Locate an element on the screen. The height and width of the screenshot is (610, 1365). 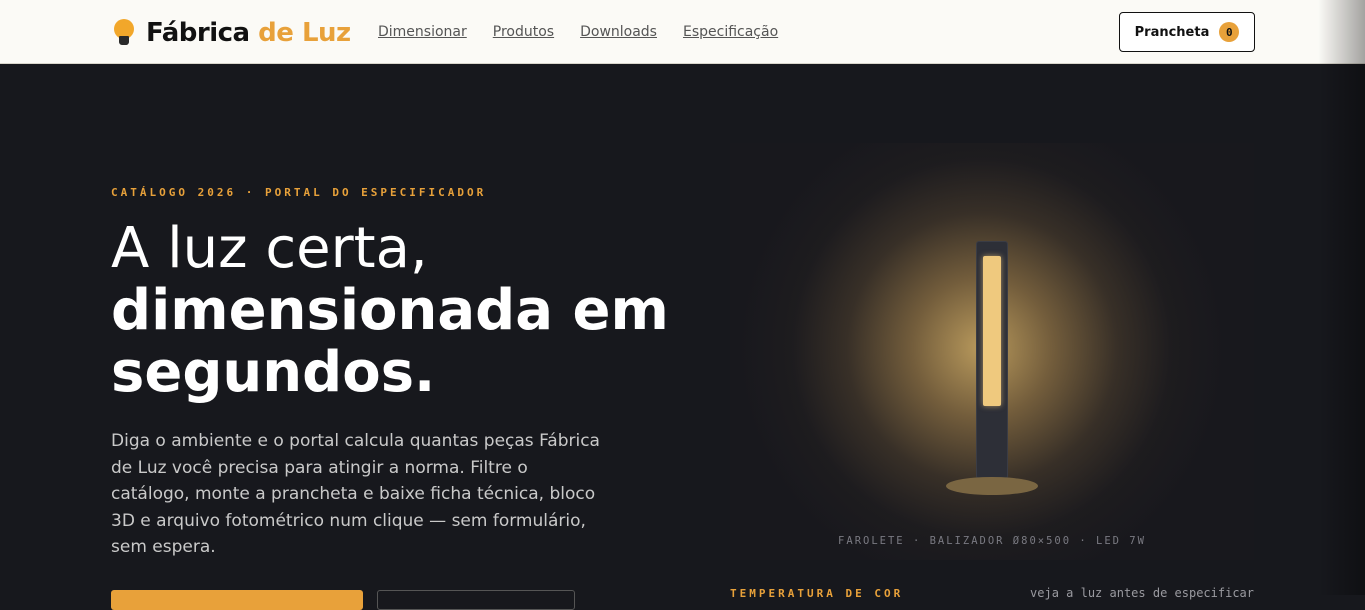
brand-name-main: Fábrica is located at coordinates (198, 33).